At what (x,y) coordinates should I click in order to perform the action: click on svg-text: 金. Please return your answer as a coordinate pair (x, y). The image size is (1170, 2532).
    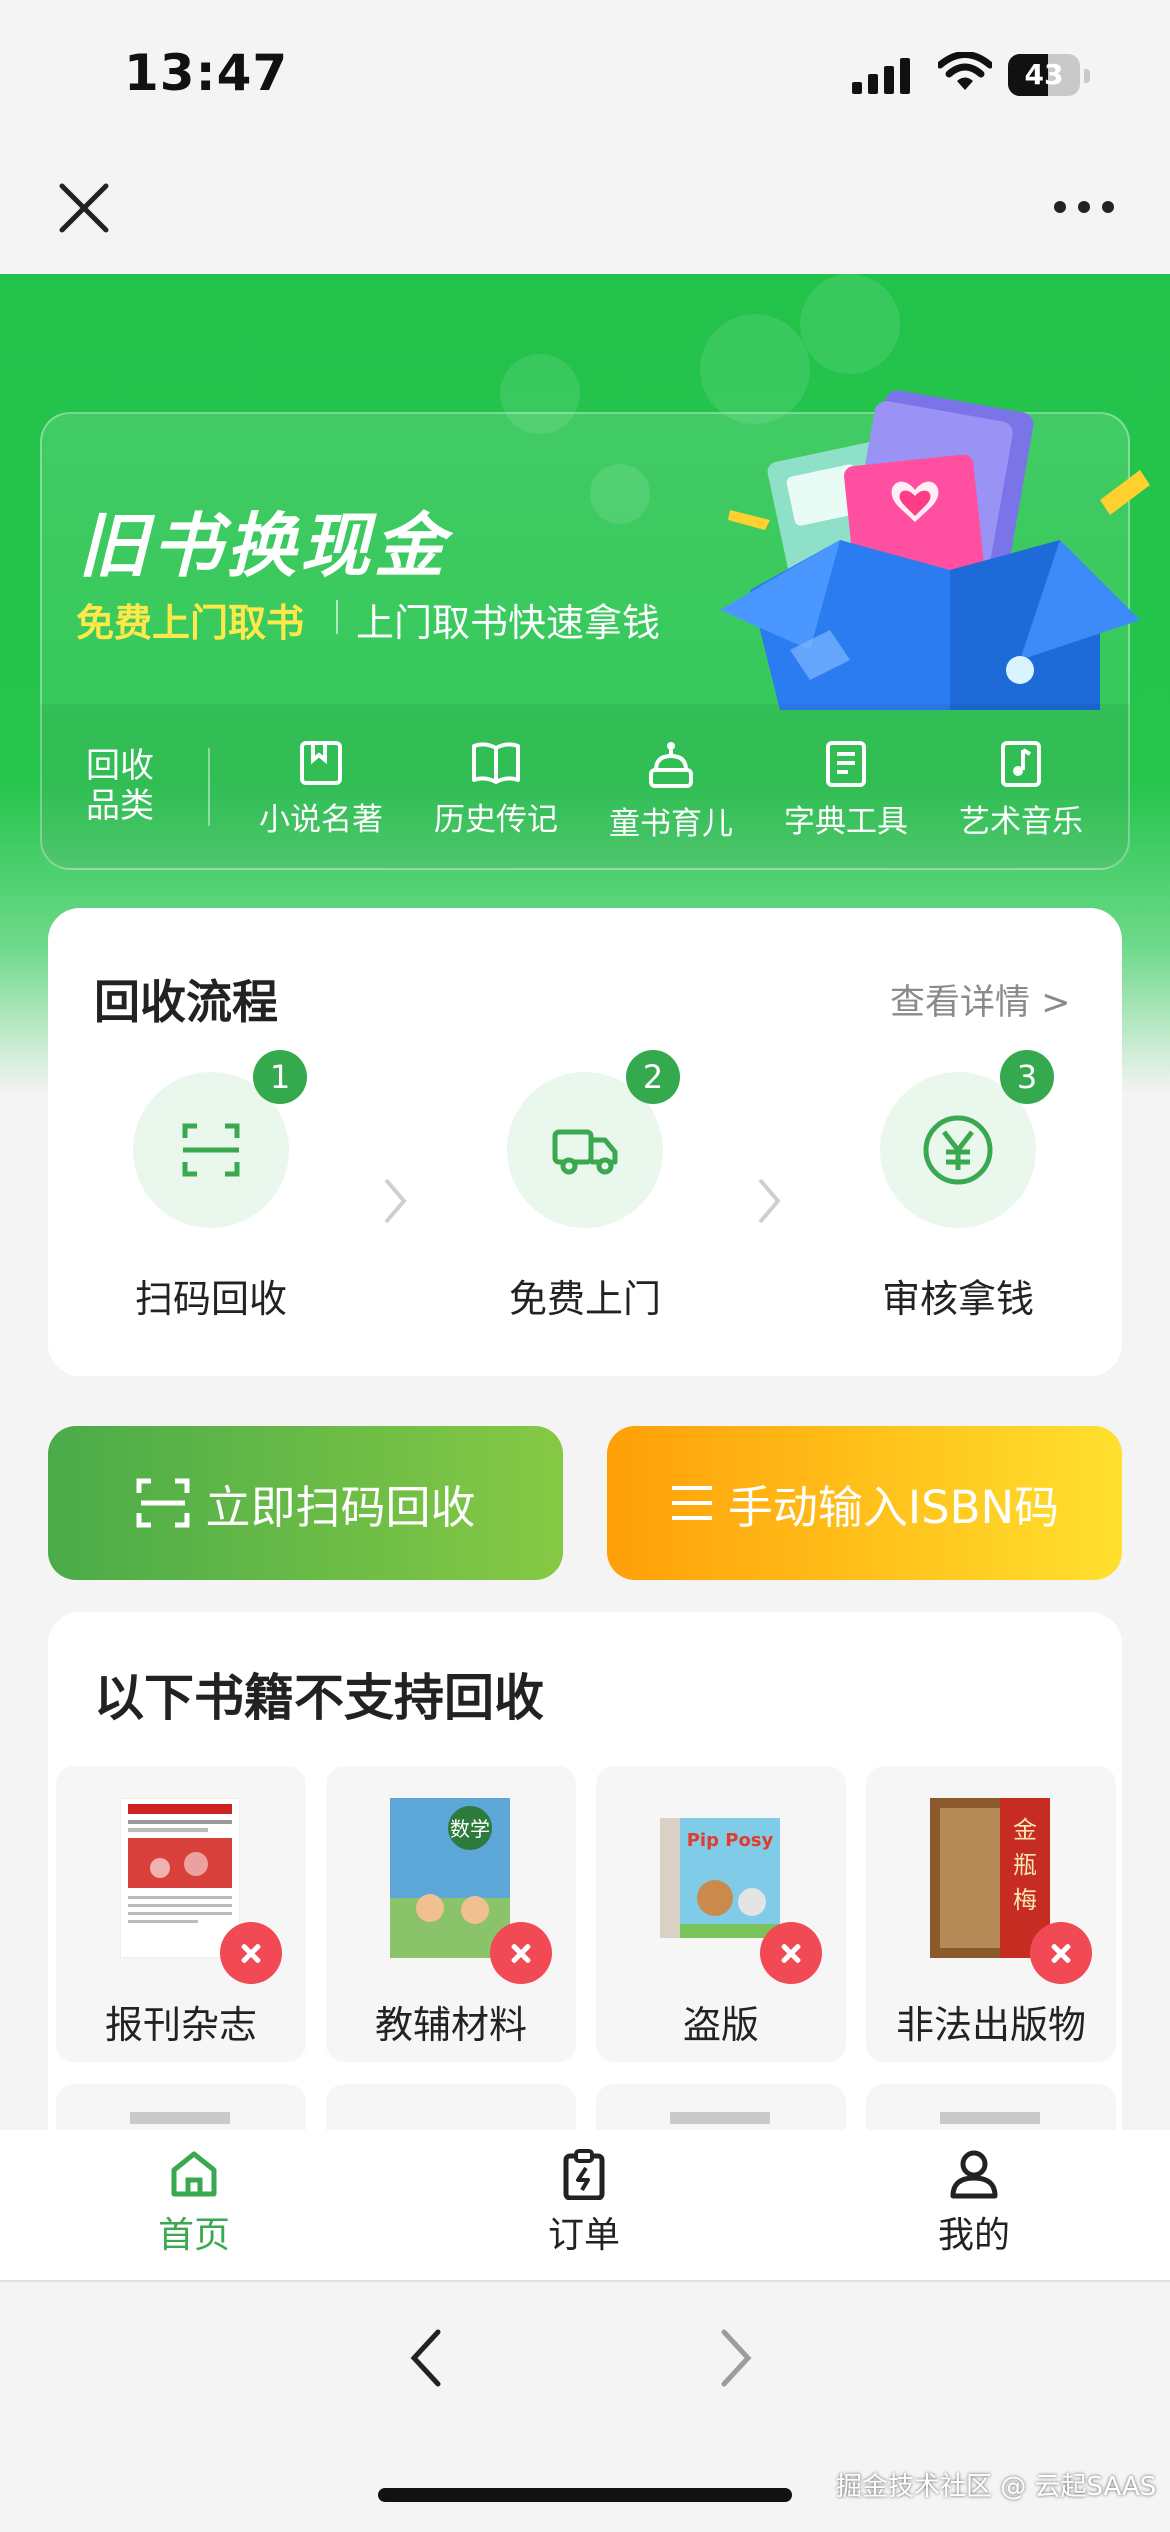
    Looking at the image, I should click on (1025, 1830).